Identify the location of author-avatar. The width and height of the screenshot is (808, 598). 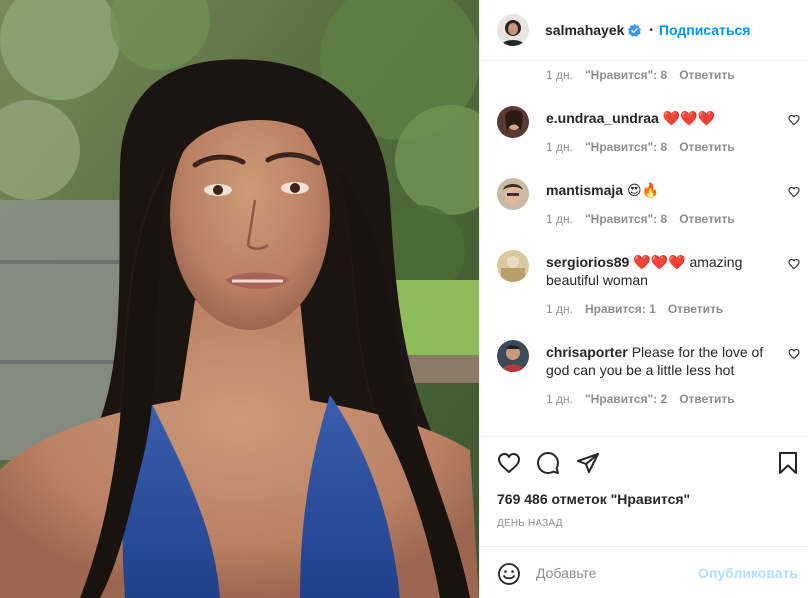
(513, 30).